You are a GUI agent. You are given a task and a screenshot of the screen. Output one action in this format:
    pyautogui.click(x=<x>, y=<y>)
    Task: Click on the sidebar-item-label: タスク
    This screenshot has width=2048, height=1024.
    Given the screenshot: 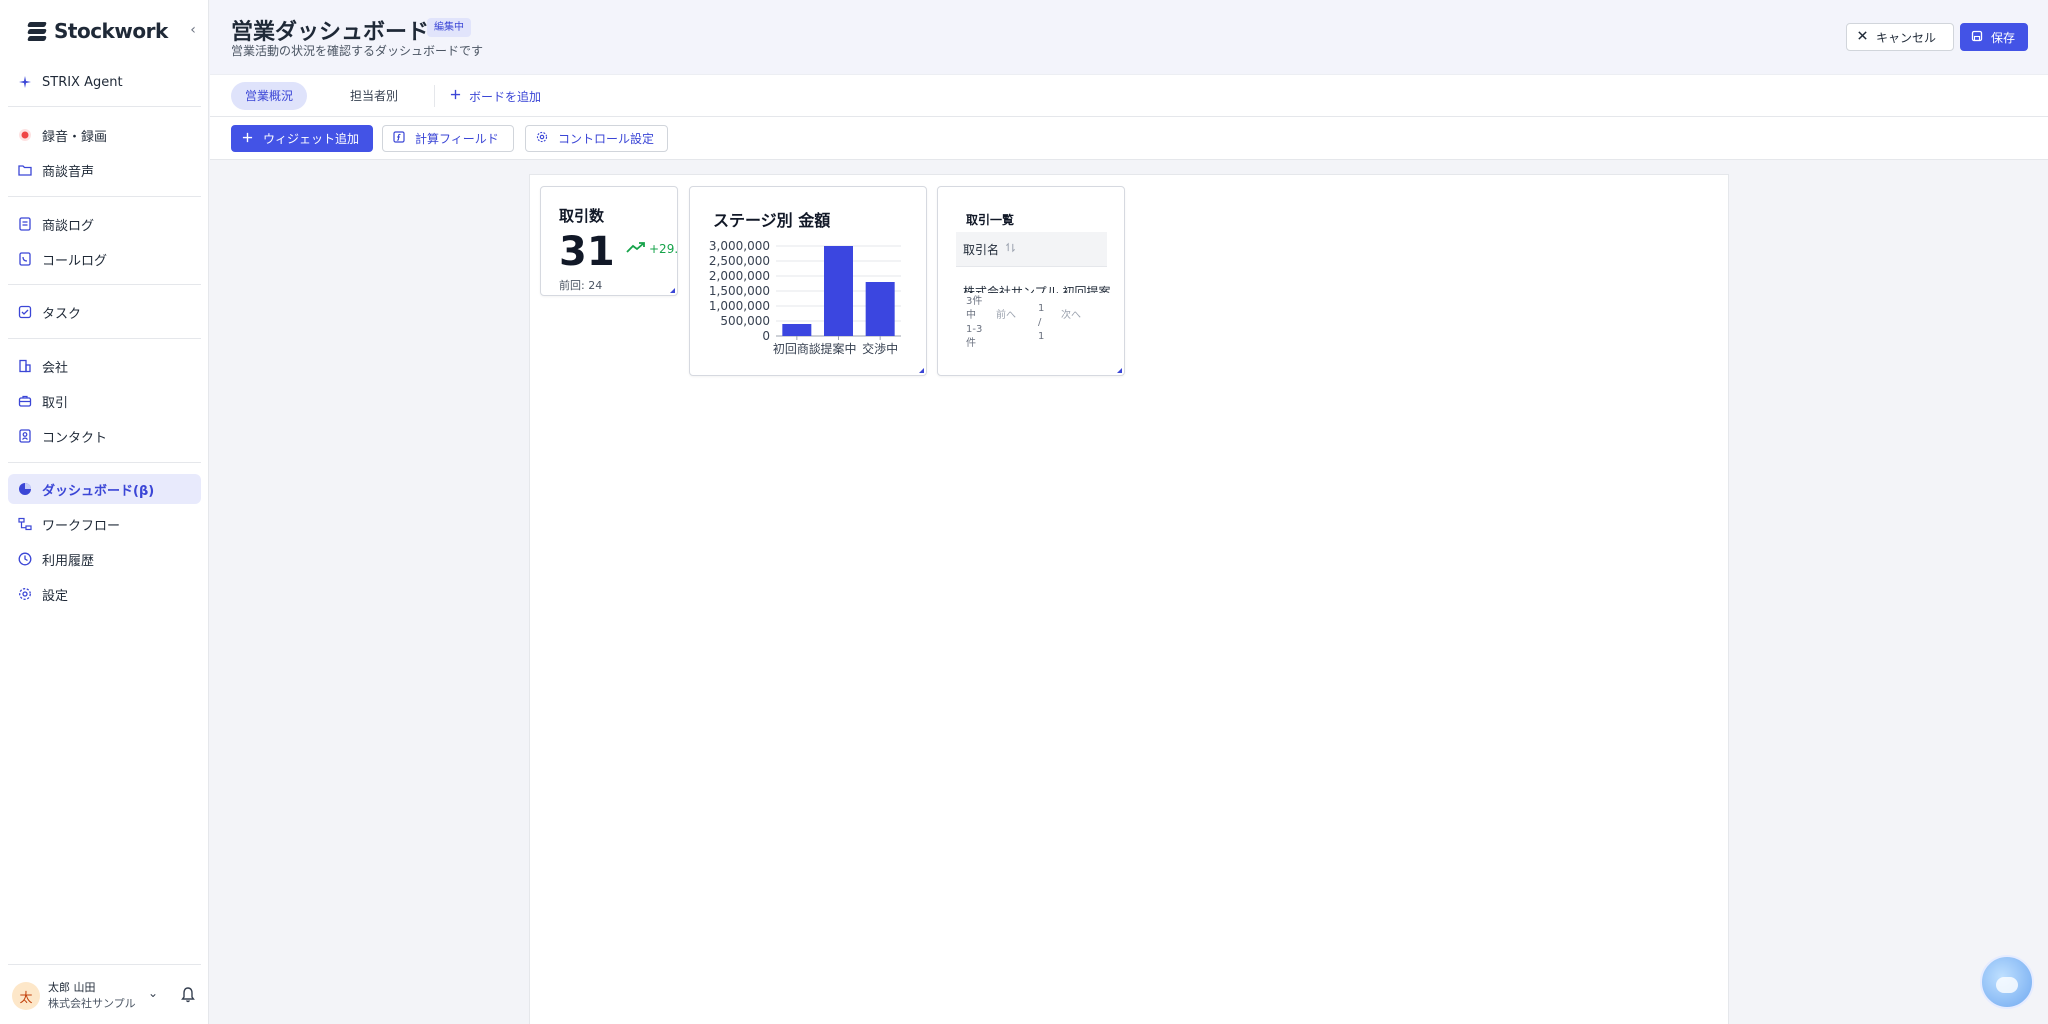 What is the action you would take?
    pyautogui.click(x=62, y=314)
    